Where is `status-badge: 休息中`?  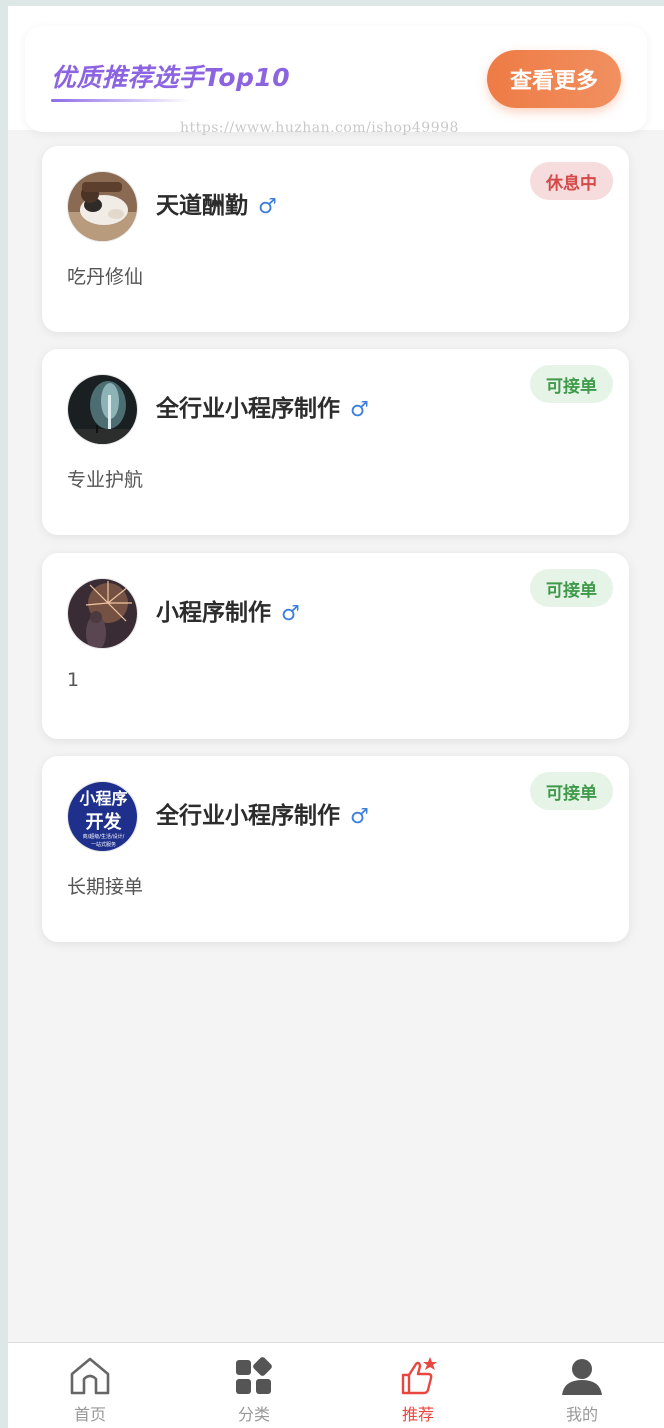 status-badge: 休息中 is located at coordinates (571, 181).